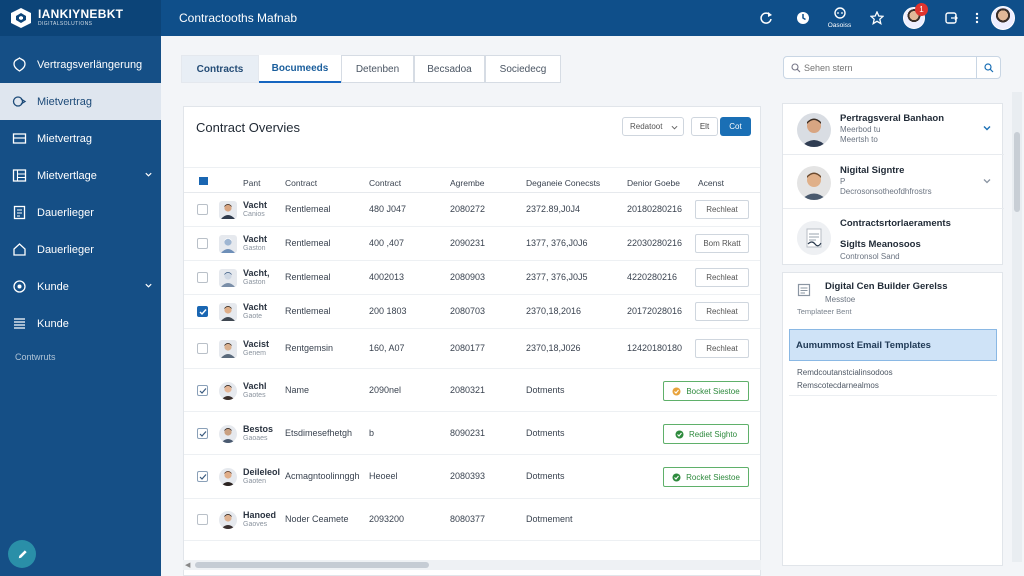  Describe the element at coordinates (711, 183) in the screenshot. I see `column-header: Acenst` at that location.